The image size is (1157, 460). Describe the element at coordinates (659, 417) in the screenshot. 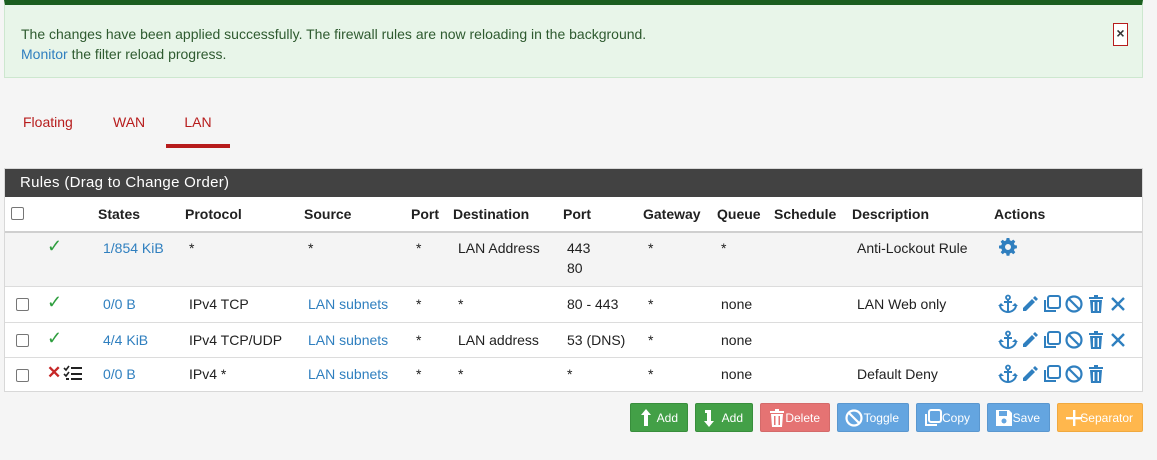

I see `add-top-button: Add` at that location.